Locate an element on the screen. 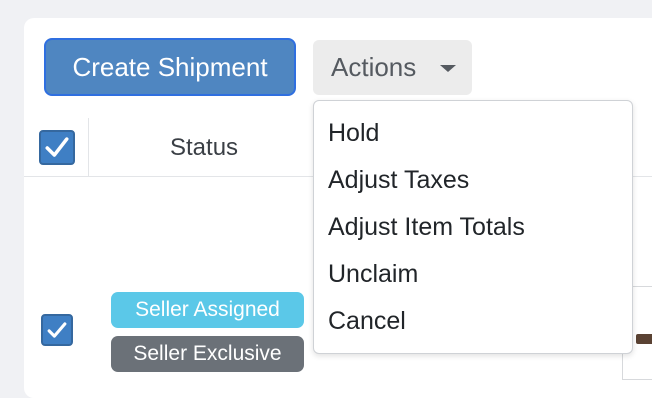 This screenshot has width=652, height=398. row-select-checkbox is located at coordinates (57, 330).